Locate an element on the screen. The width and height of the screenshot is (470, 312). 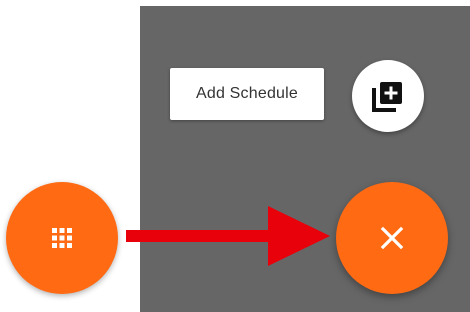
speed-dial-toggle-button is located at coordinates (62, 238).